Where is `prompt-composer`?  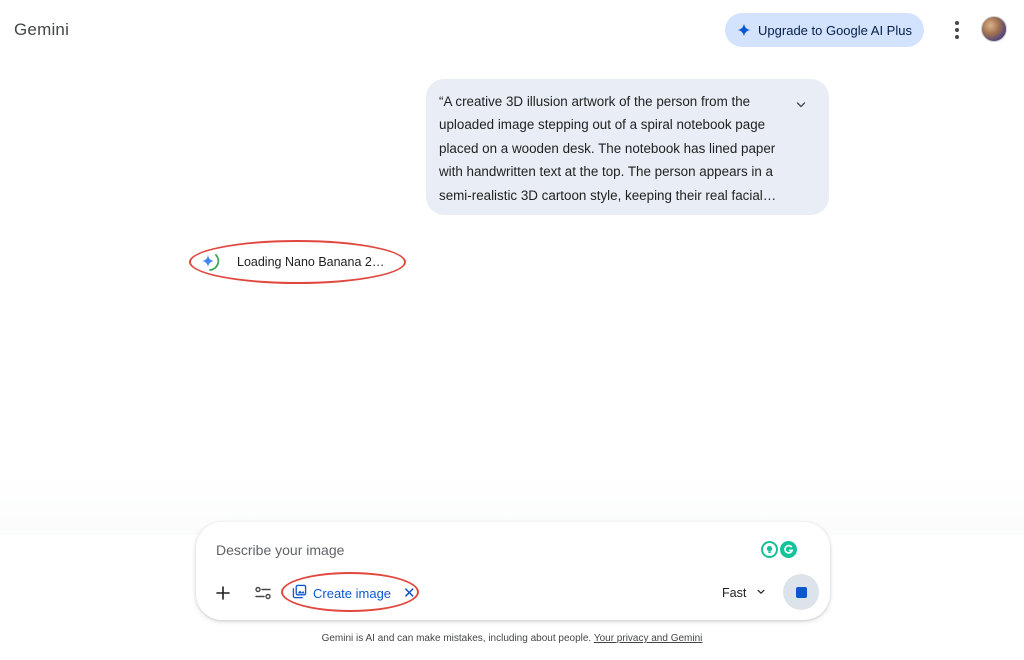
prompt-composer is located at coordinates (513, 571).